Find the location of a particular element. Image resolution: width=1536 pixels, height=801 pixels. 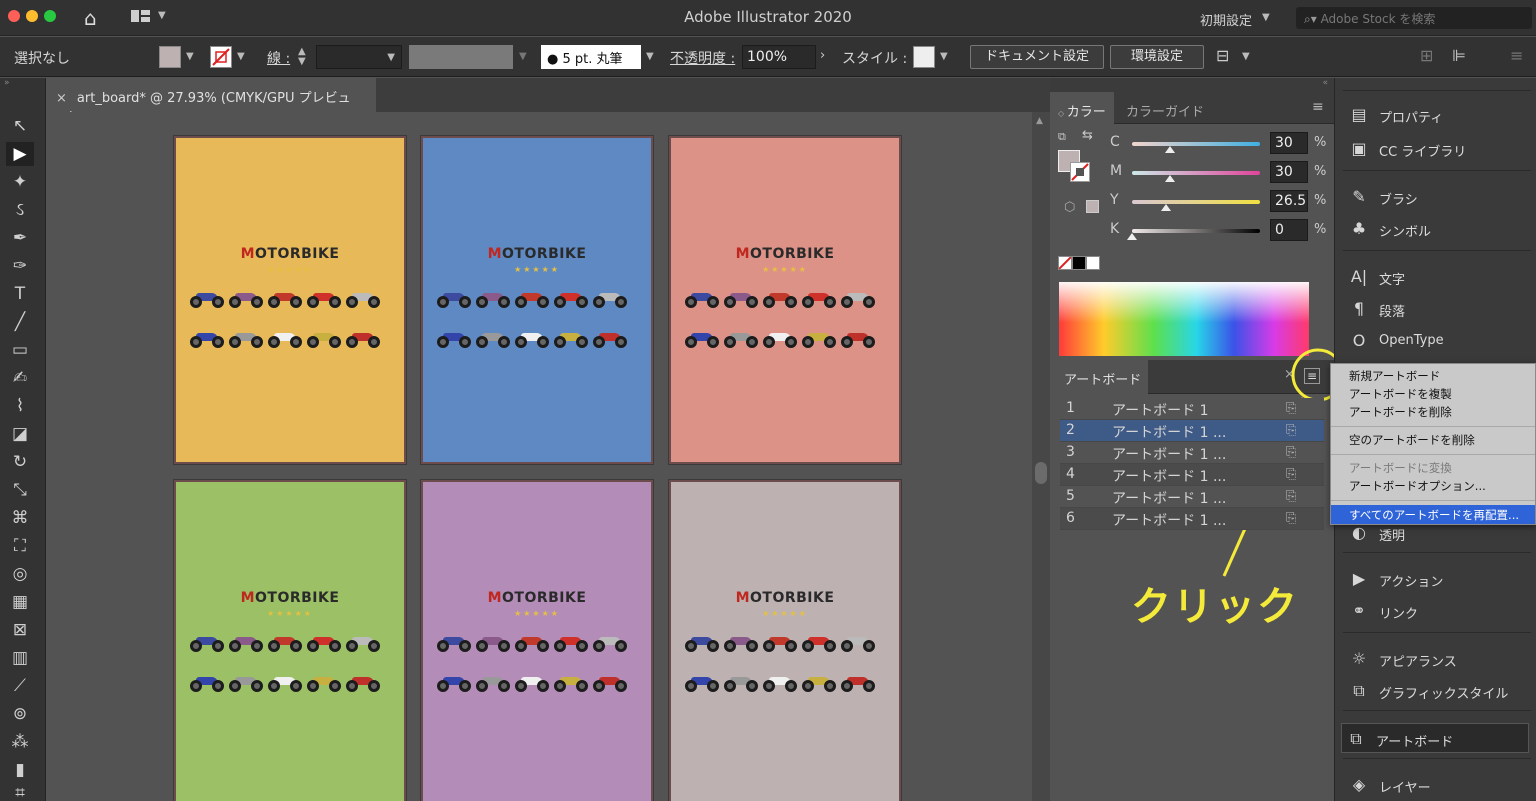

dock-item-links: ⚭ リンク is located at coordinates (1438, 611).